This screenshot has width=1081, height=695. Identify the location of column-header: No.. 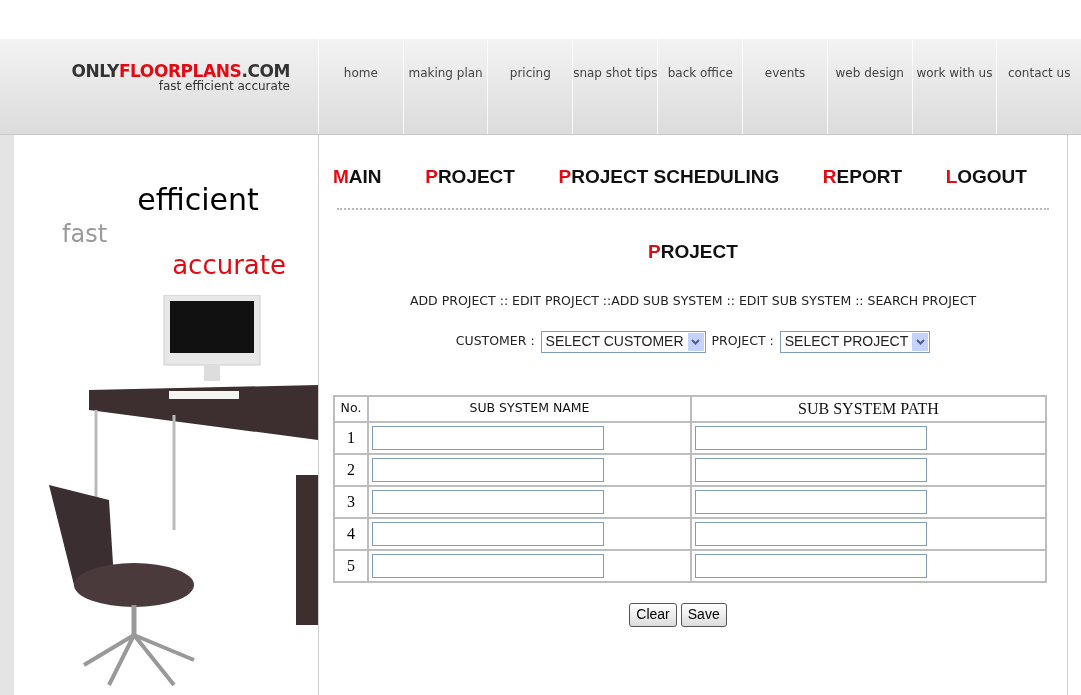
(351, 408).